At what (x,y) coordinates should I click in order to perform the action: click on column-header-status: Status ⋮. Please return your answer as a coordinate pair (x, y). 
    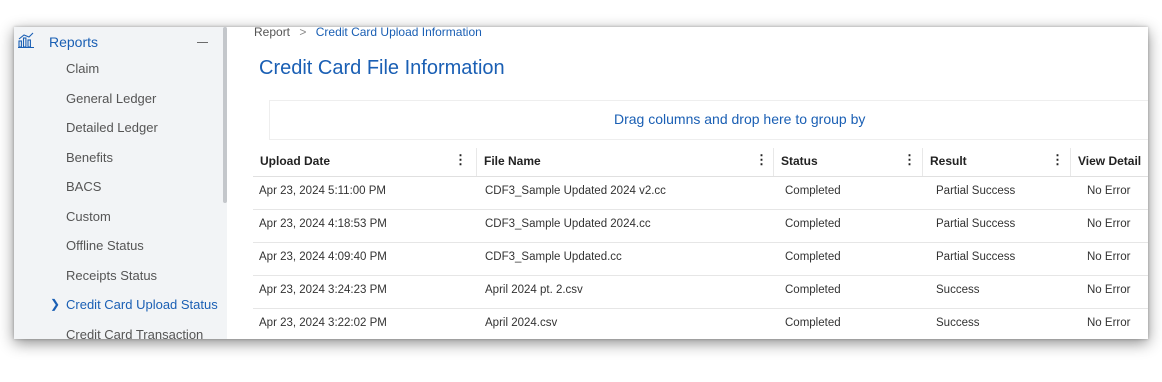
    Looking at the image, I should click on (847, 162).